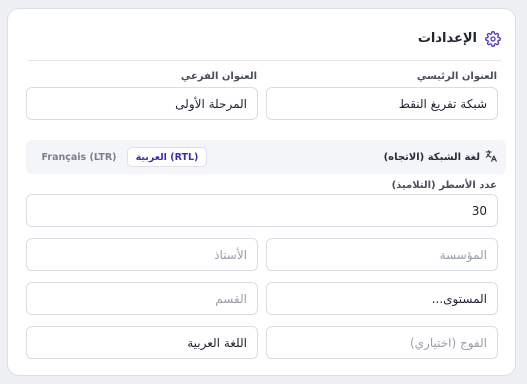 The height and width of the screenshot is (384, 527). Describe the element at coordinates (167, 157) in the screenshot. I see `lang-arabic-button: العربية (RTL)` at that location.